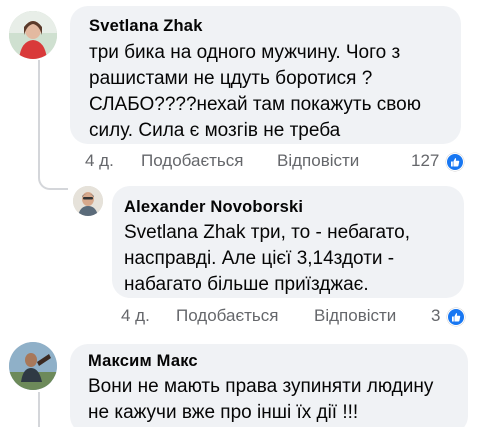 This screenshot has height=427, width=480. I want to click on comment-actions: 4 д. Подобається Відповісти 127, so click(240, 163).